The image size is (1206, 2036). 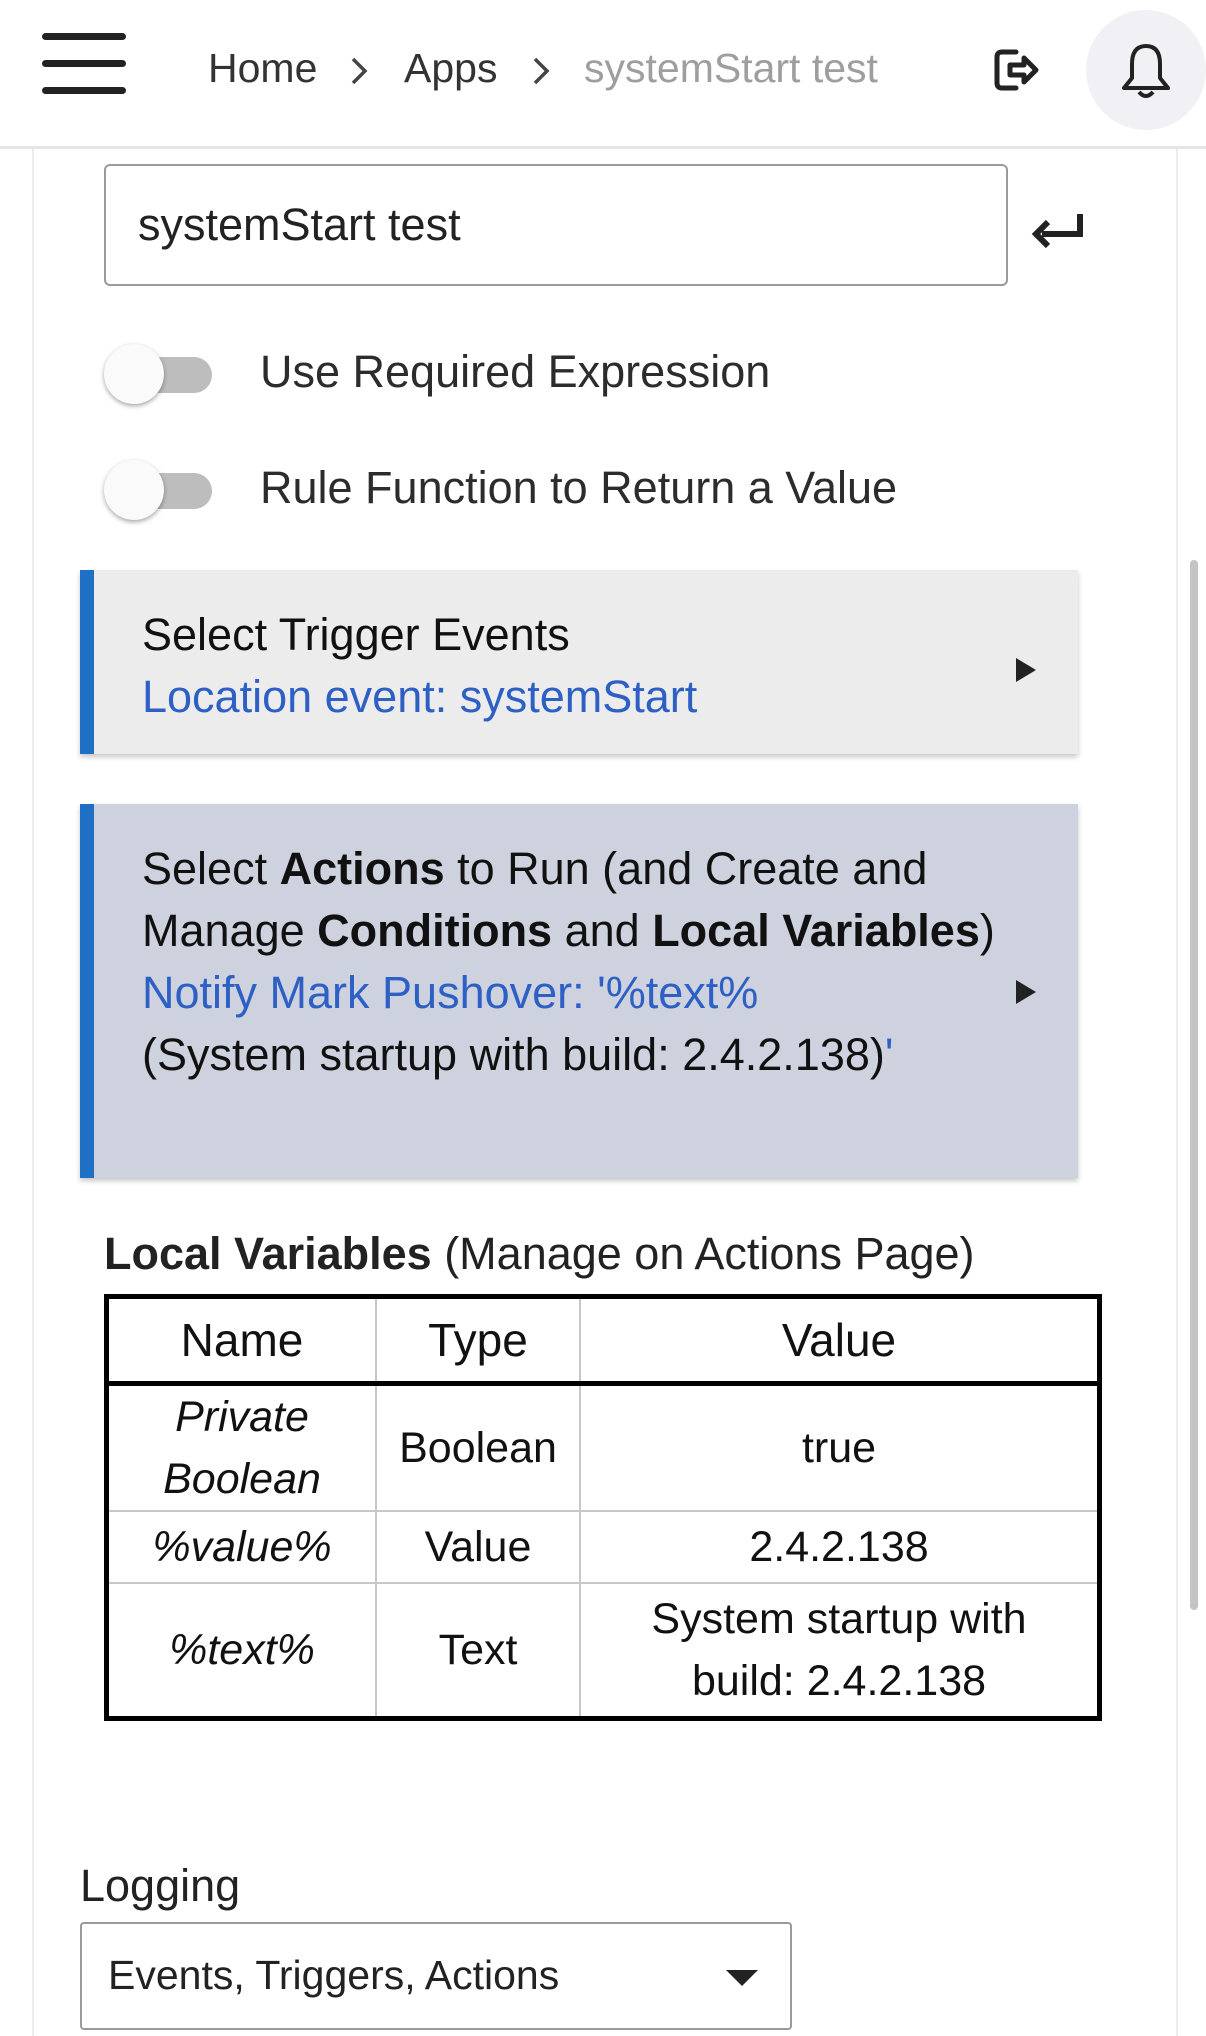 What do you see at coordinates (356, 634) in the screenshot?
I see `trigger-card-title: Select Trigger Events` at bounding box center [356, 634].